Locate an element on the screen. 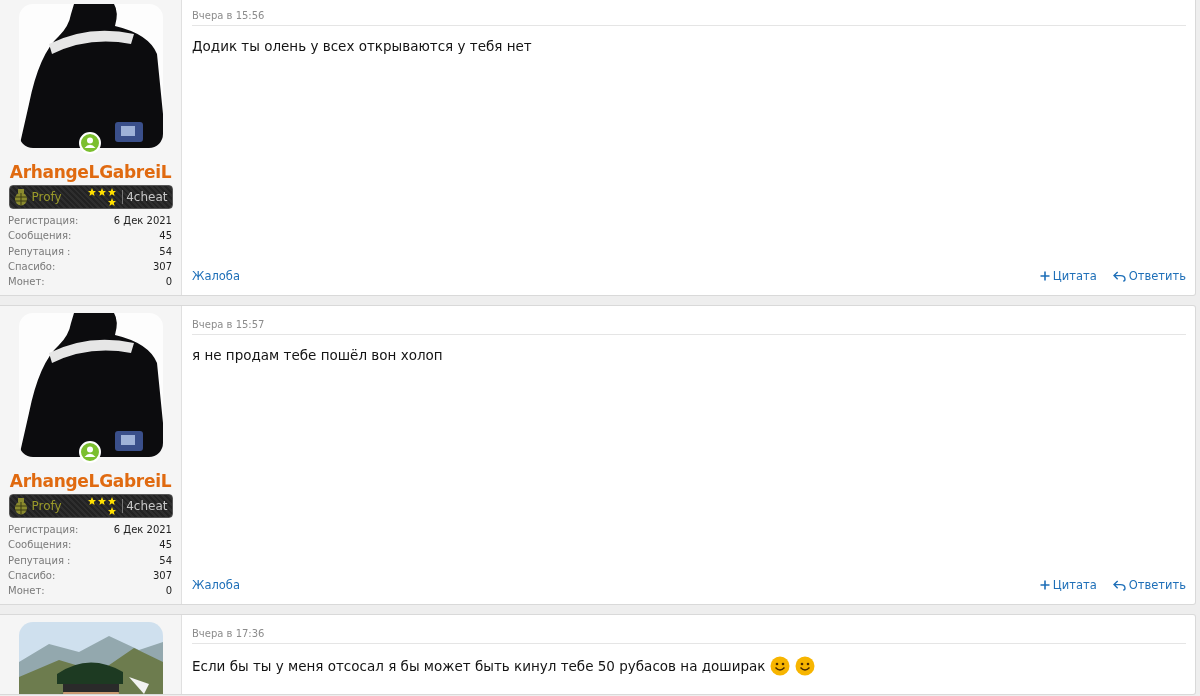 The height and width of the screenshot is (696, 1200). message-text: Если бы ты у меня отсосал я бы может быть кинул тебе 50 рубасов на доширак is located at coordinates (479, 666).